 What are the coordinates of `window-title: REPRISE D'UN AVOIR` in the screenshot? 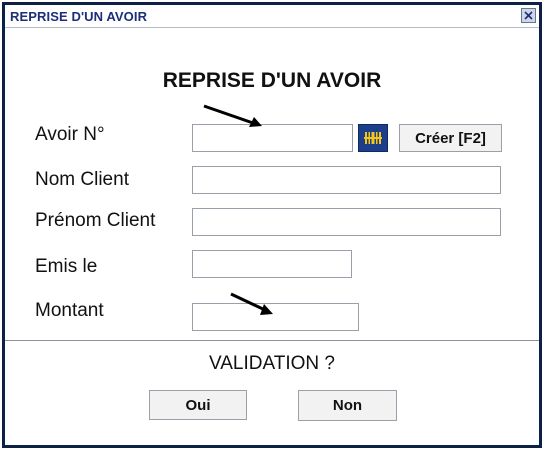 It's located at (79, 16).